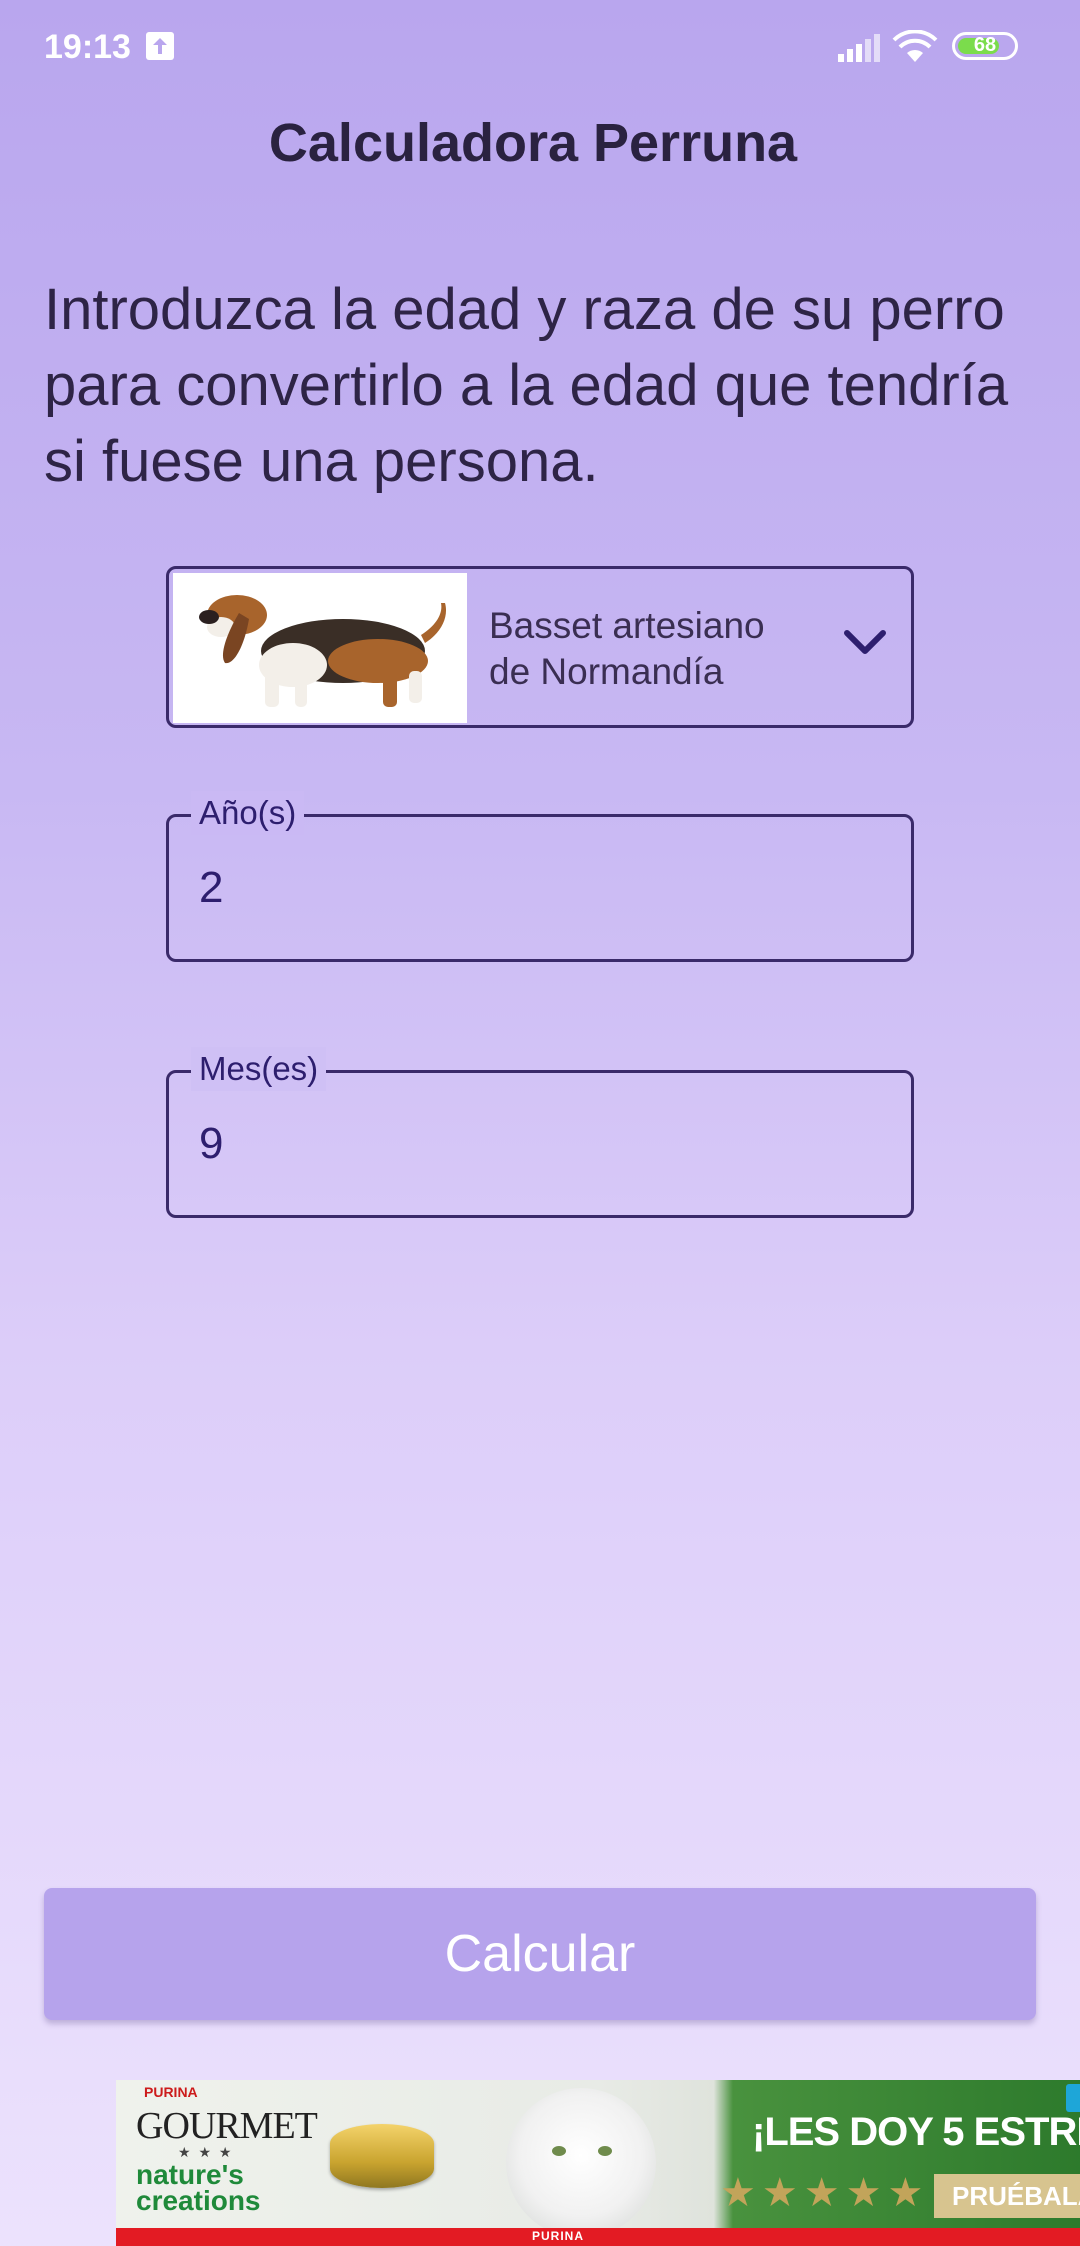  I want to click on chevron-down-icon, so click(865, 644).